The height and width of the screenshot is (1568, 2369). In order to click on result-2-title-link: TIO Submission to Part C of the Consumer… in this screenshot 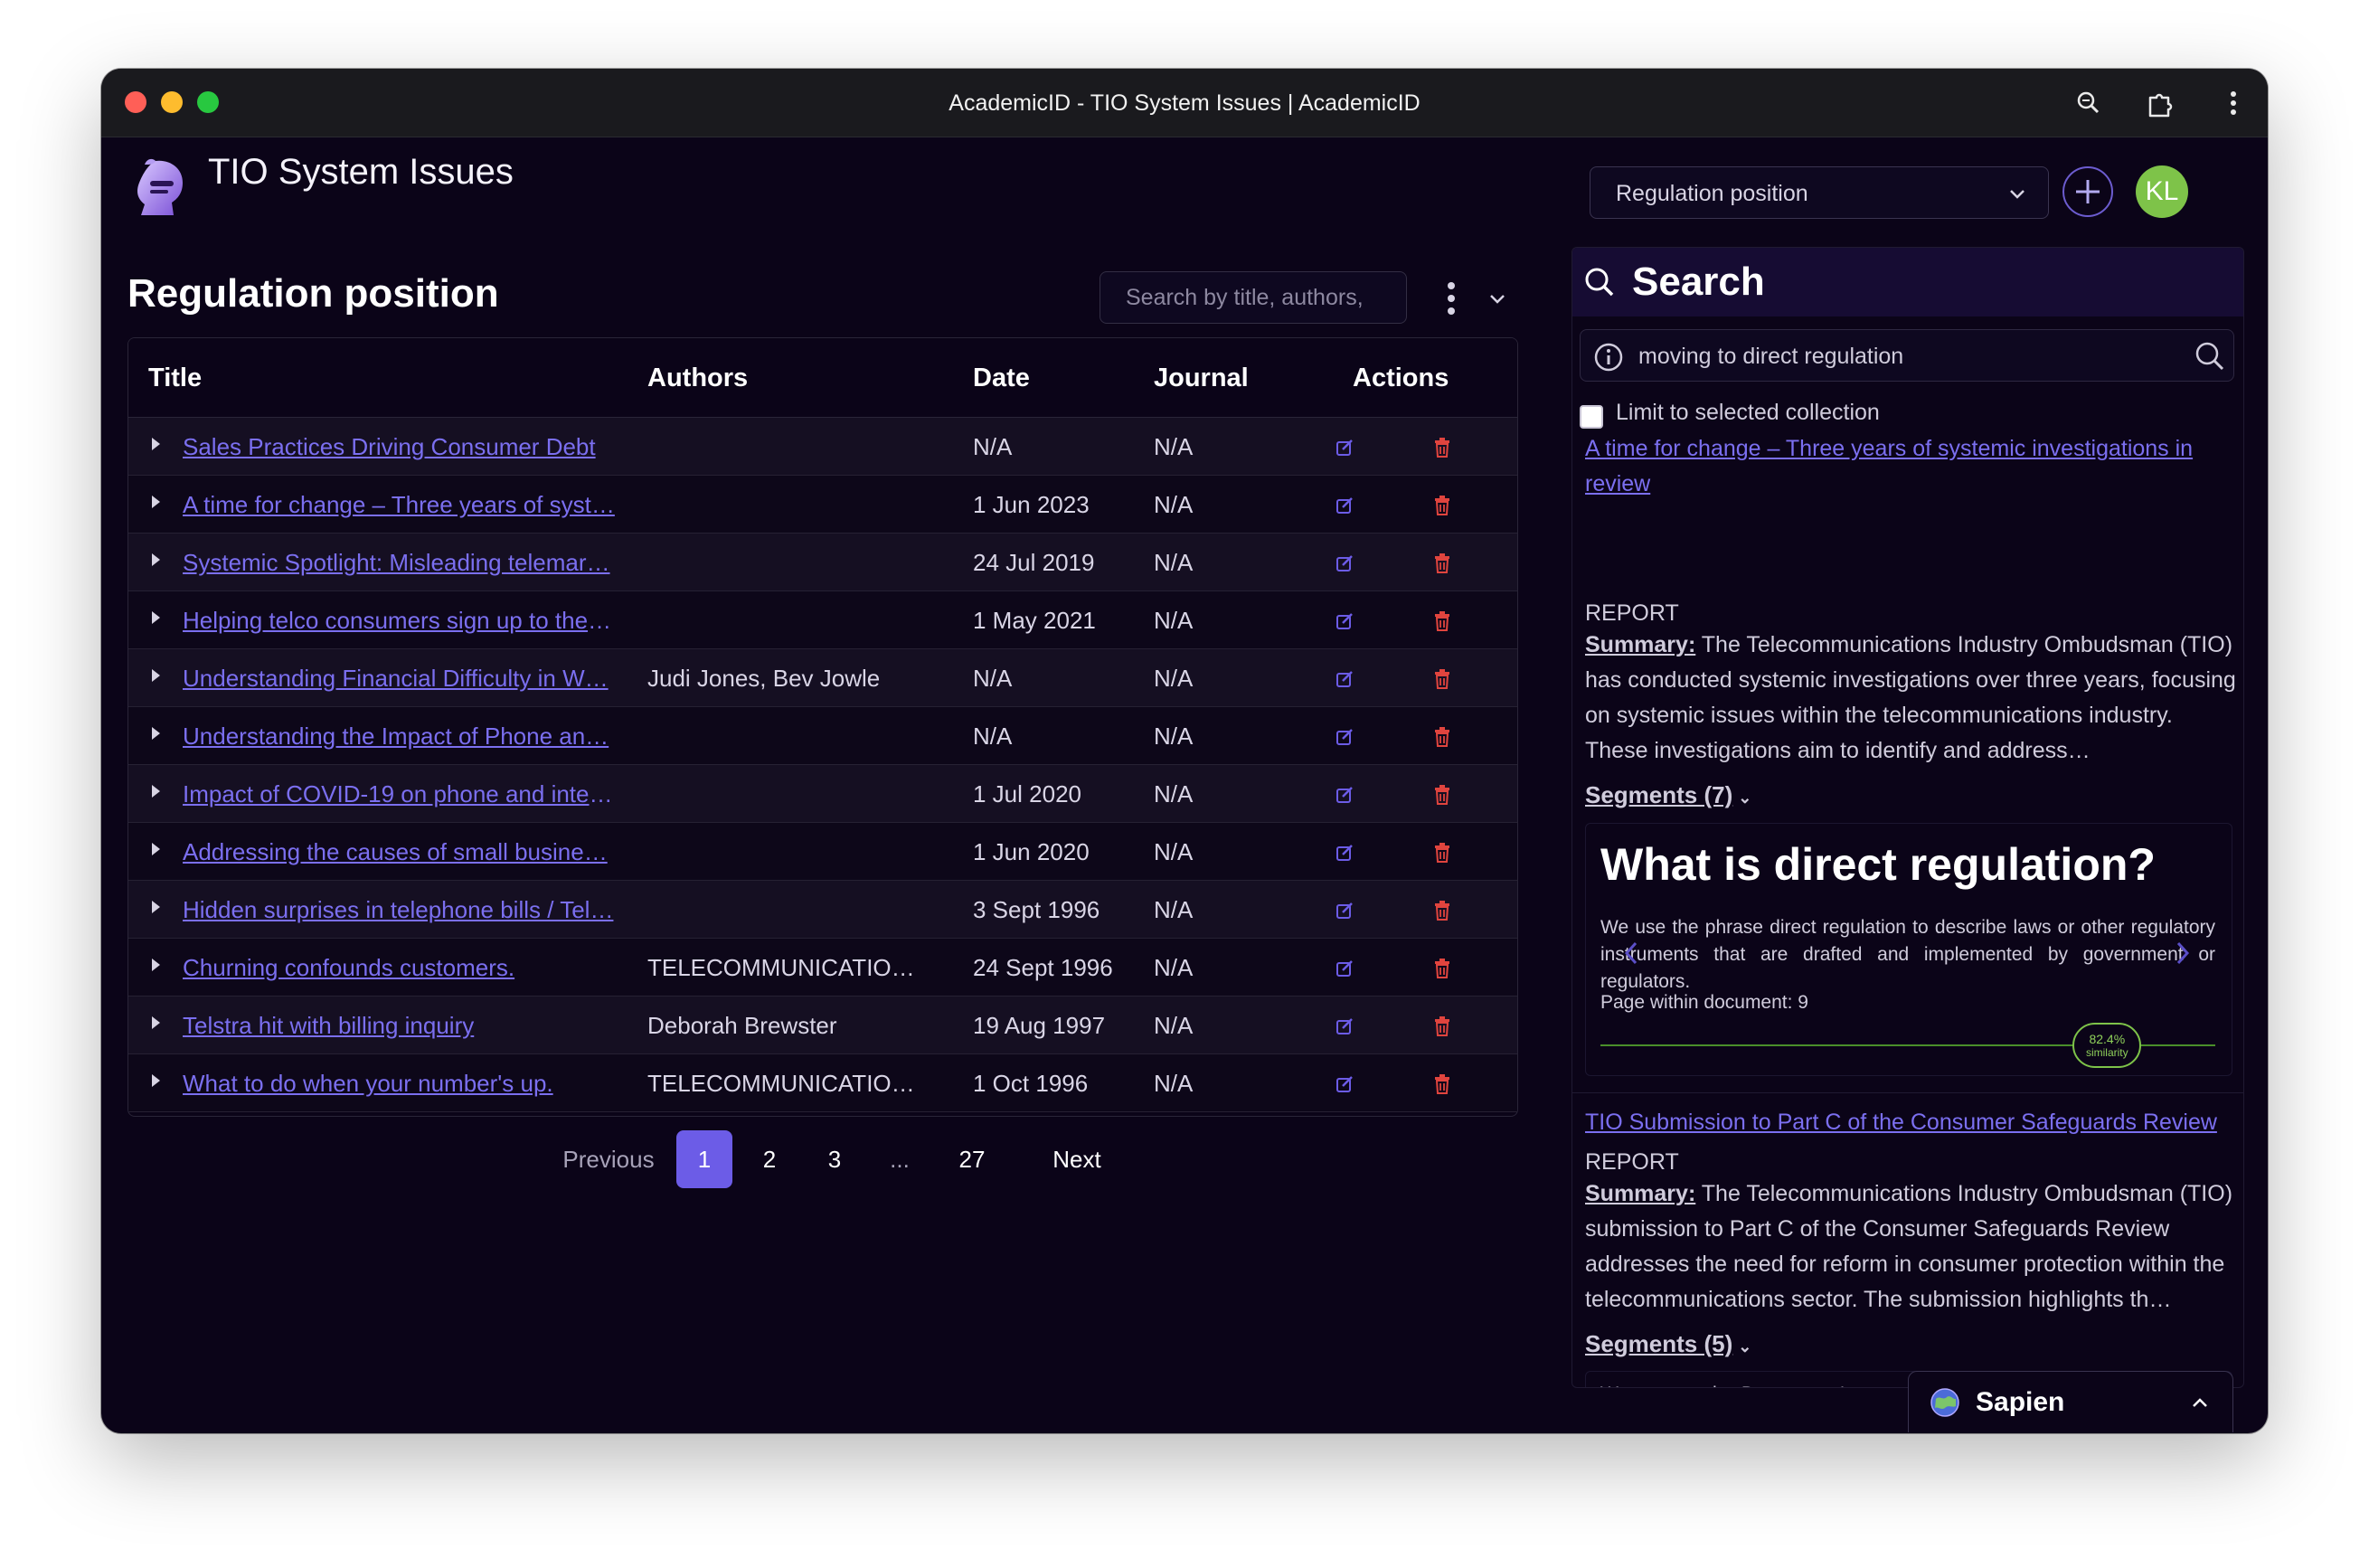, I will do `click(1911, 1122)`.